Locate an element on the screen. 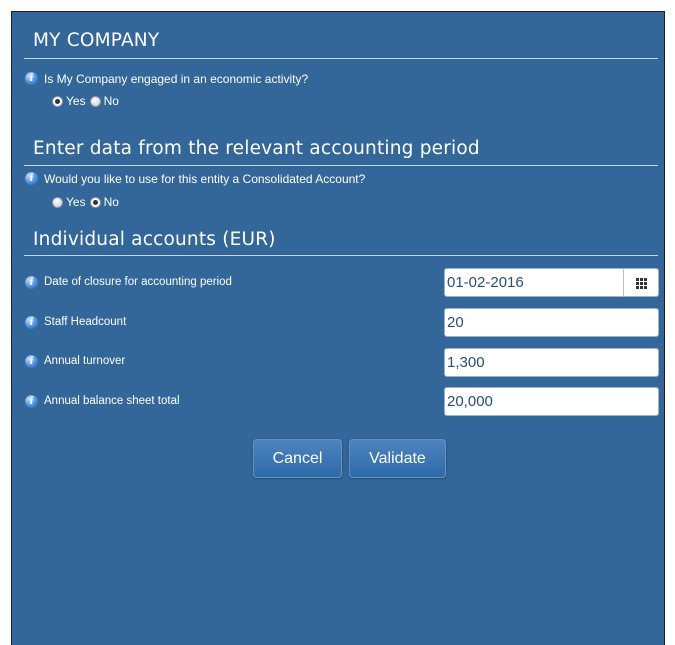  closure-date-input: 01-02-2016 is located at coordinates (534, 282).